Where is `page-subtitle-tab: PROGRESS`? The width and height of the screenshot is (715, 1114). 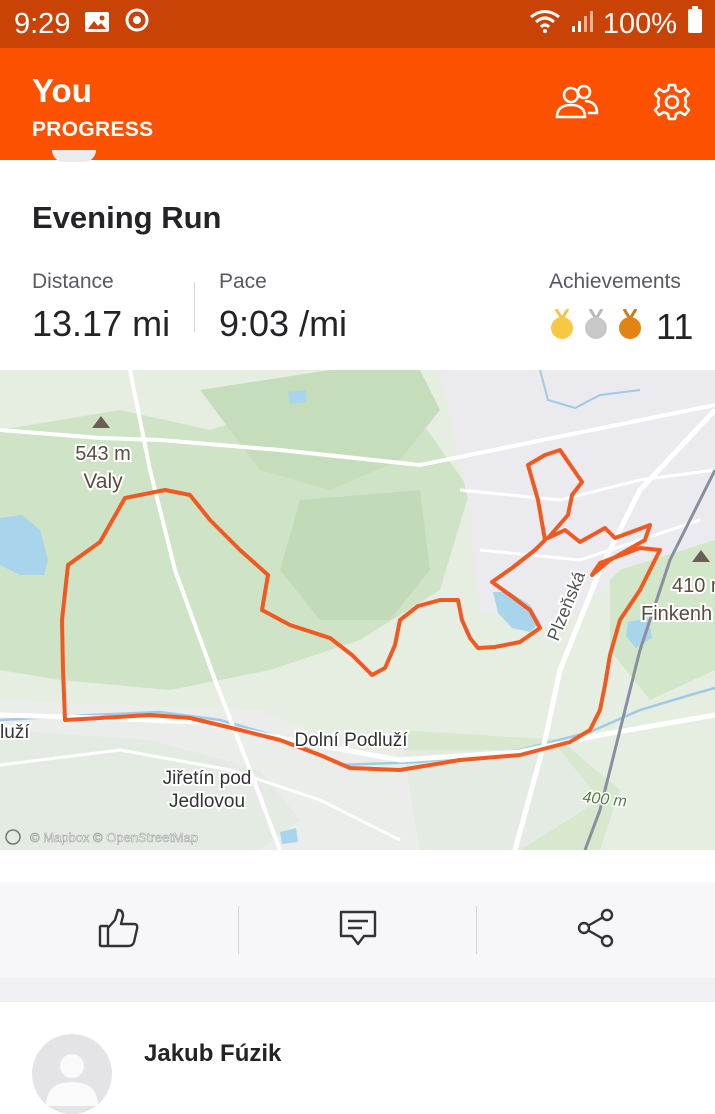 page-subtitle-tab: PROGRESS is located at coordinates (92, 130).